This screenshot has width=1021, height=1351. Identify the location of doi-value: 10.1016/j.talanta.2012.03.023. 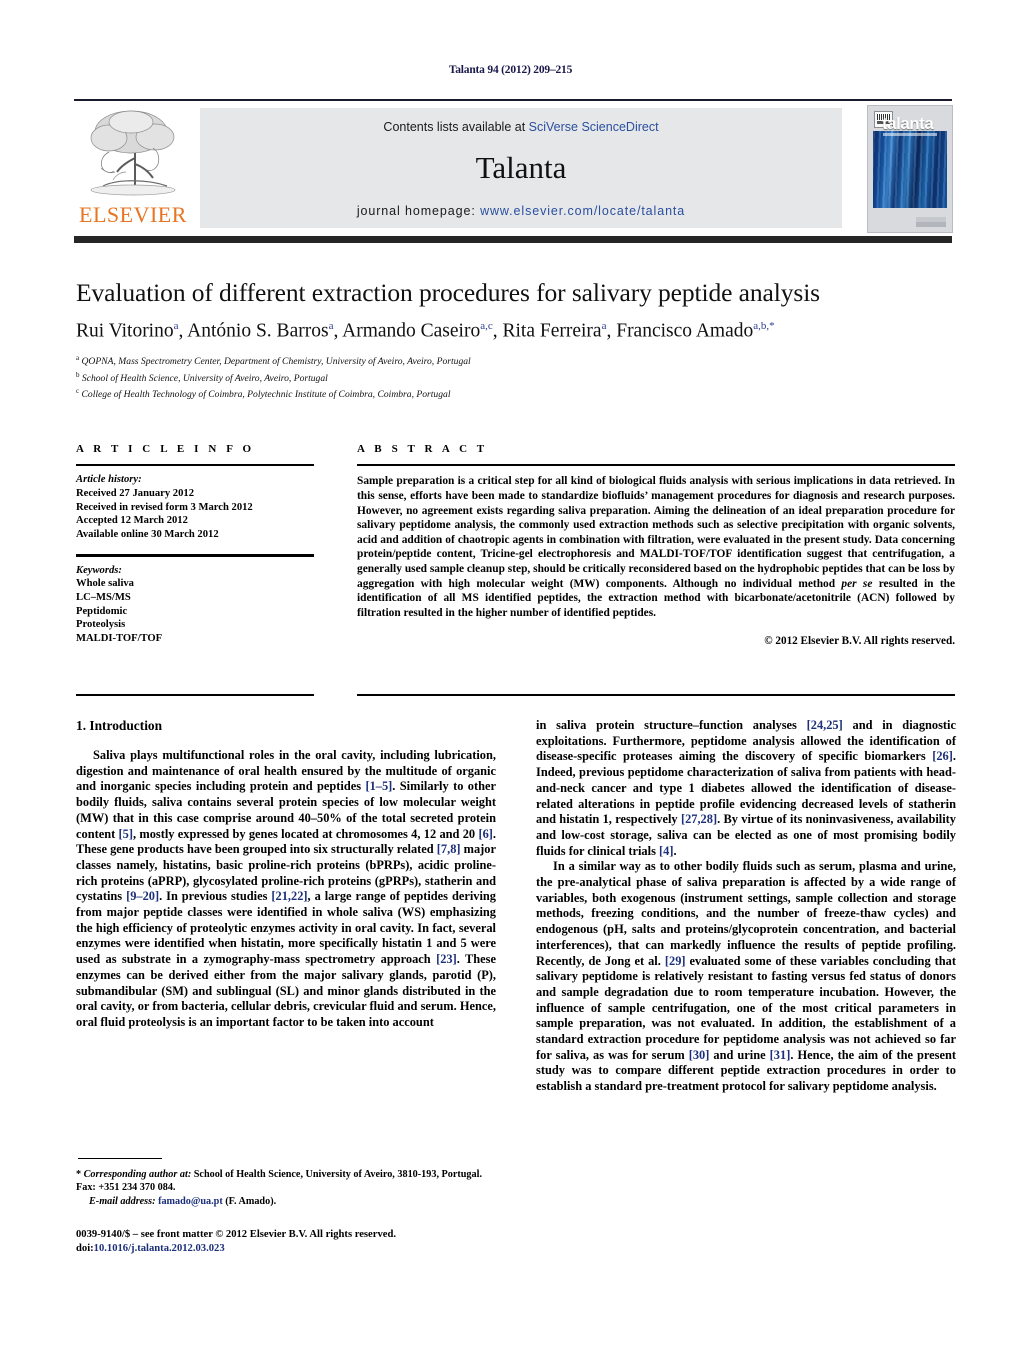
(159, 1248).